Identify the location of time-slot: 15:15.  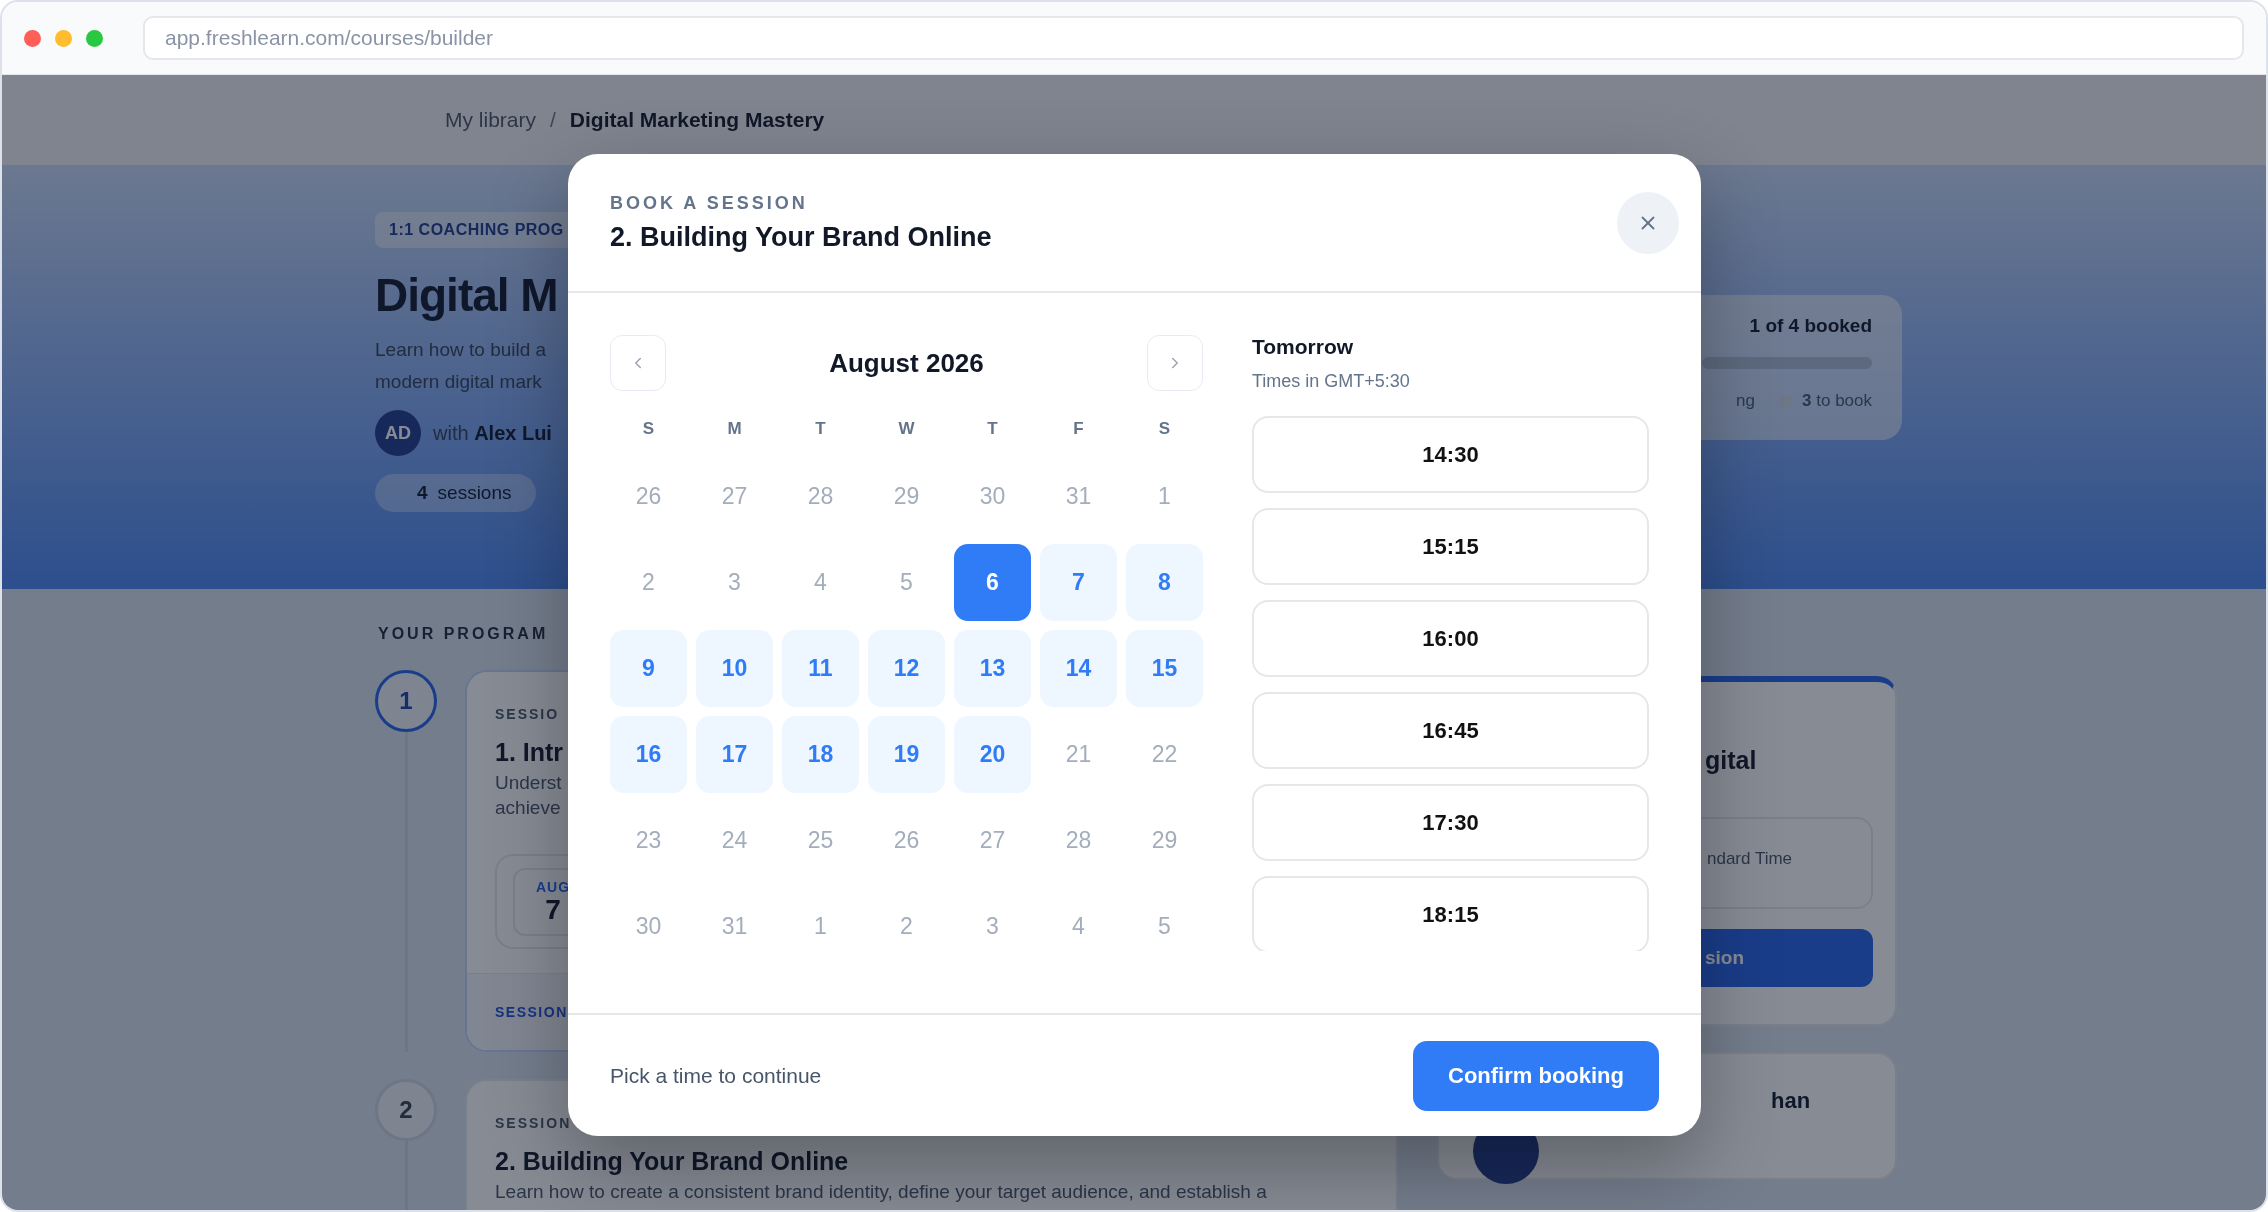
(1450, 546).